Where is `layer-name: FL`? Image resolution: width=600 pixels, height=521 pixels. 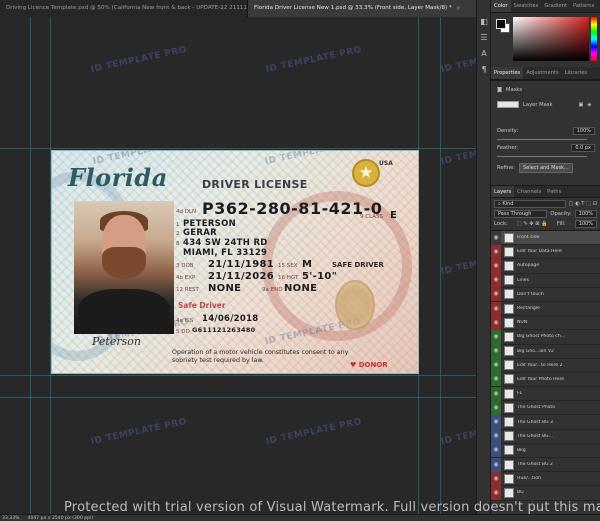
layer-name: FL is located at coordinates (520, 394).